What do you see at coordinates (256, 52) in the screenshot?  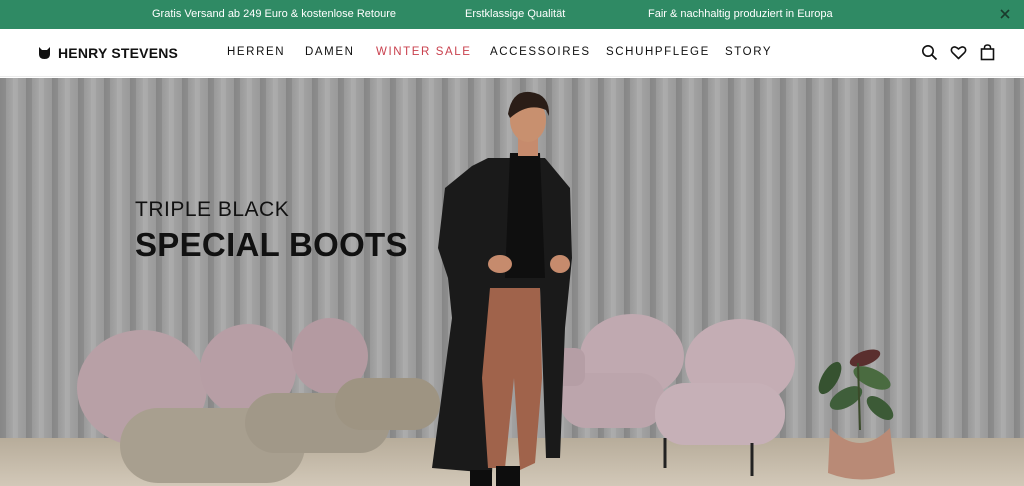 I see `nav-herren: HERREN` at bounding box center [256, 52].